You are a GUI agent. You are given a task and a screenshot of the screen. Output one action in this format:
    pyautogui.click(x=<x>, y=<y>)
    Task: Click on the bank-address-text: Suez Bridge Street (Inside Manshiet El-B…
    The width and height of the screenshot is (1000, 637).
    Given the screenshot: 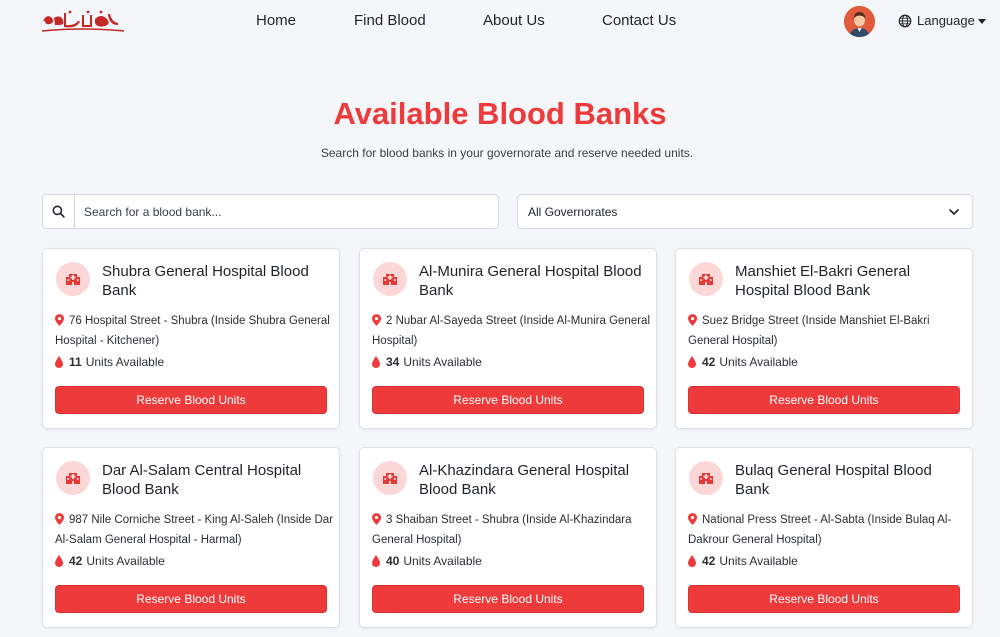 What is the action you would take?
    pyautogui.click(x=809, y=331)
    